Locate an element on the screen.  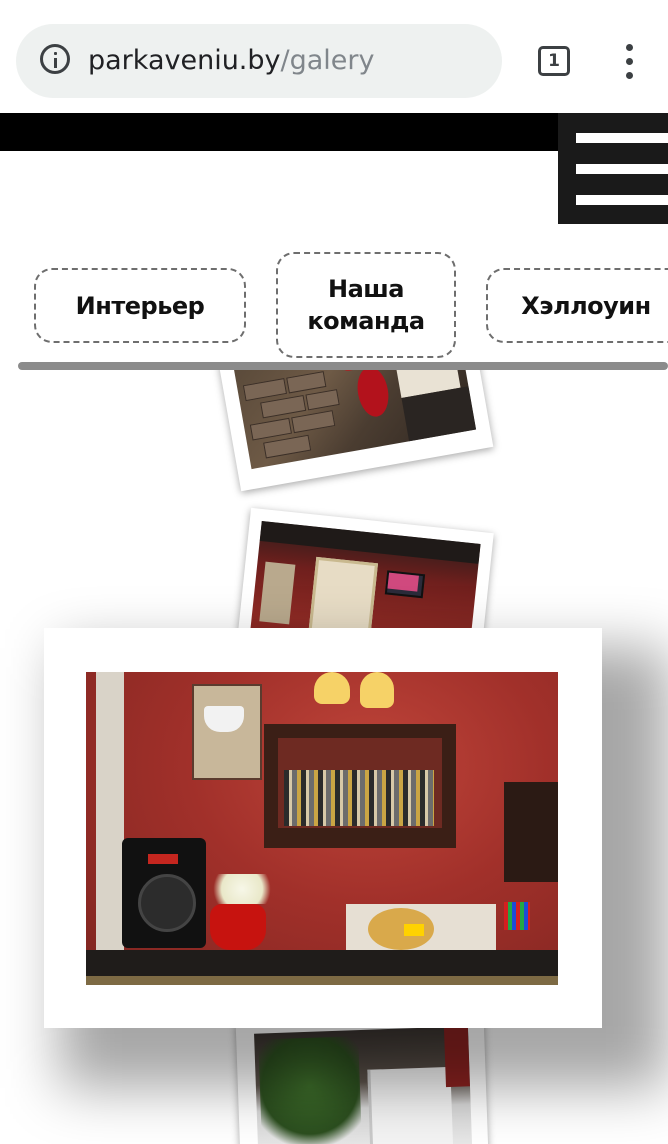
hamburger-menu-icon is located at coordinates (613, 168).